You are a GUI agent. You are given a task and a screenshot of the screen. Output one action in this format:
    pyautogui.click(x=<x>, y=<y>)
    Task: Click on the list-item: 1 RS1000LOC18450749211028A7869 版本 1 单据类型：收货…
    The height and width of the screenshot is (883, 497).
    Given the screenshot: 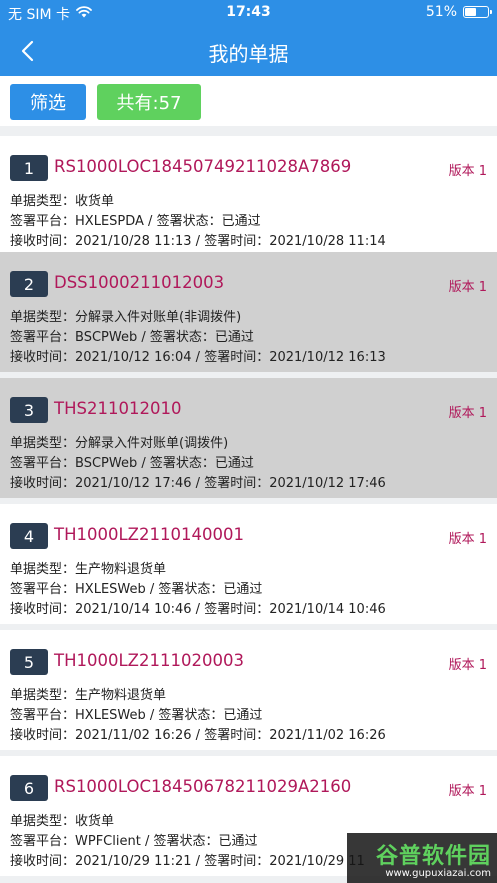 What is the action you would take?
    pyautogui.click(x=248, y=196)
    